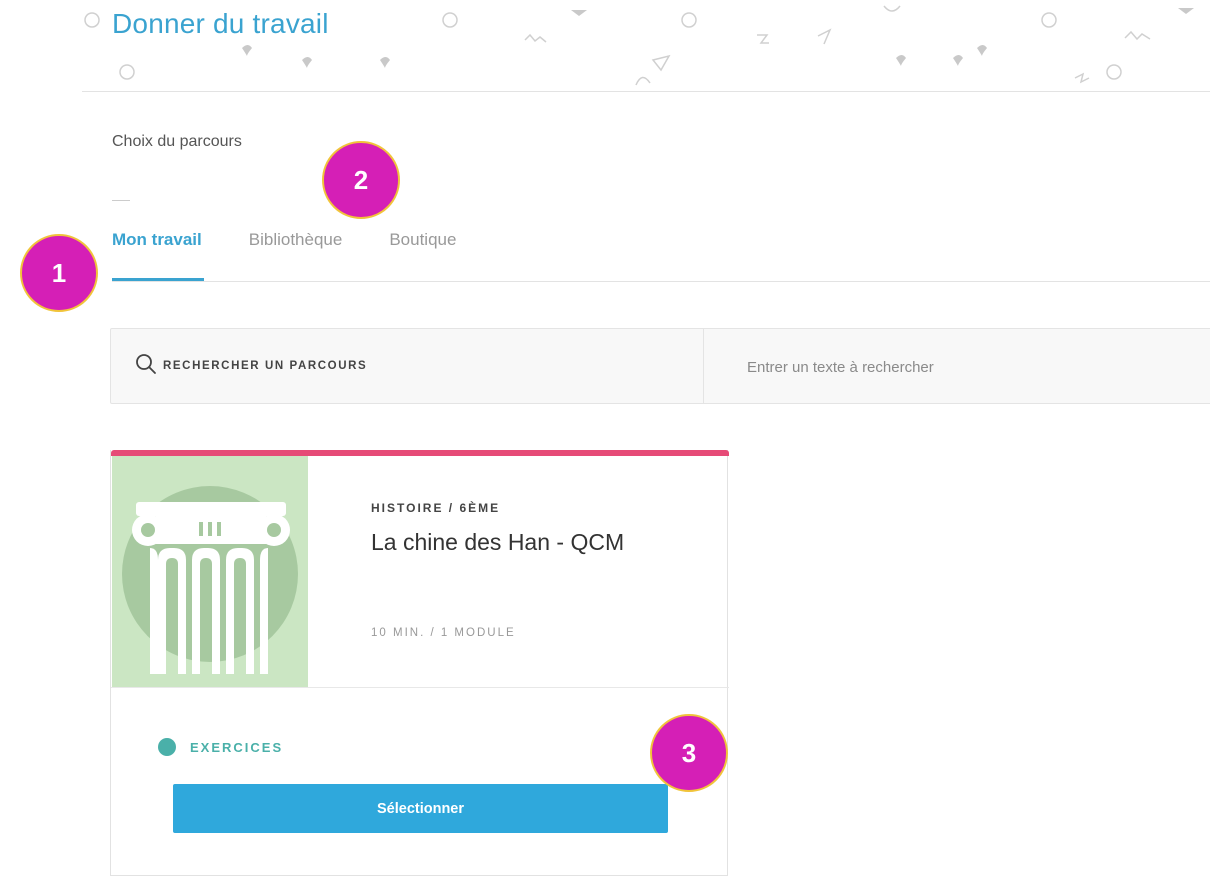 This screenshot has height=876, width=1210. What do you see at coordinates (121, 200) in the screenshot?
I see `section-dash` at bounding box center [121, 200].